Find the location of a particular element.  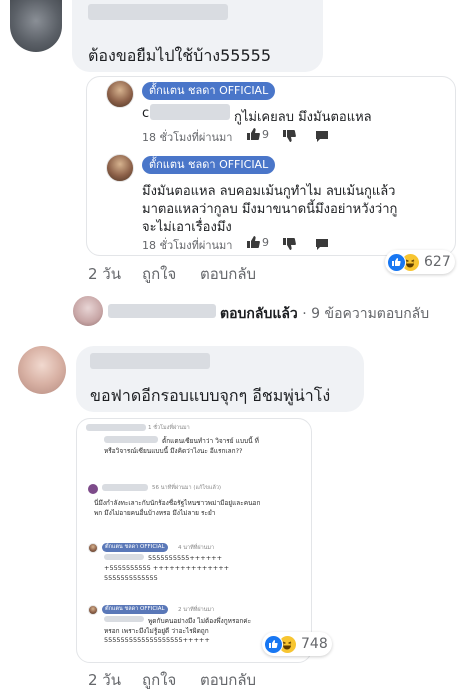

line: พูดกับคนอย่างมึง ไม่ต้องพึ่งกูหรอกค่ะ is located at coordinates (200, 621).